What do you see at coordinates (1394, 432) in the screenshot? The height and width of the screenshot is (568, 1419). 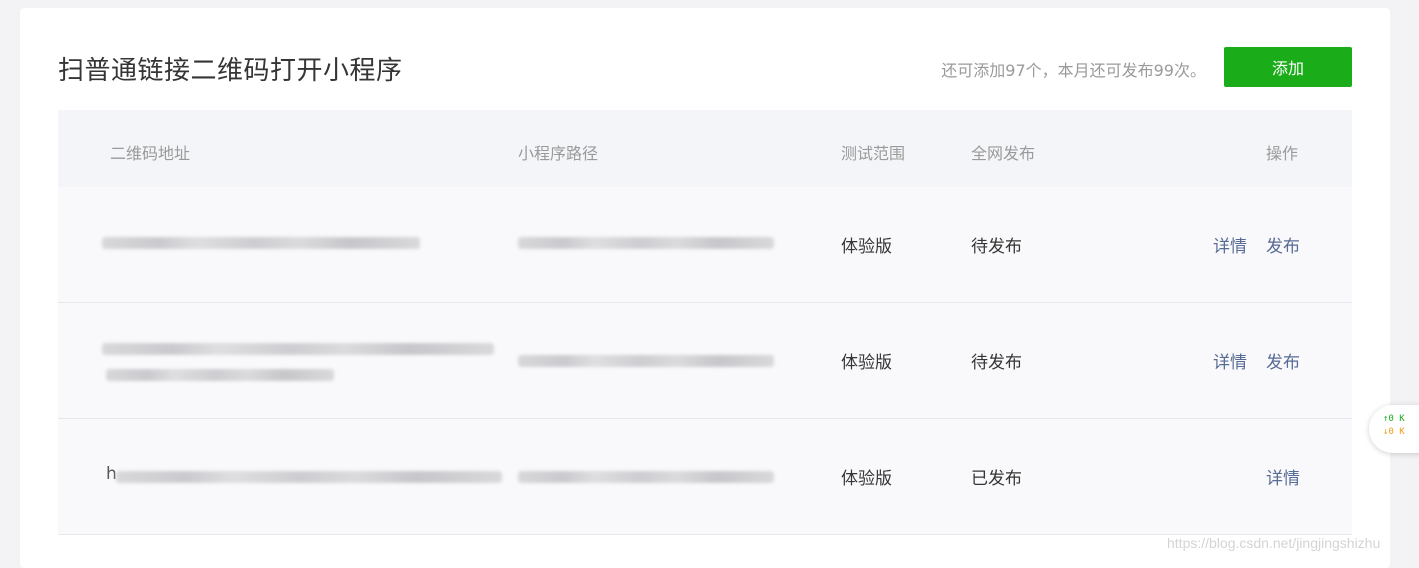 I see `arrow-down-icon: ↓0 K` at bounding box center [1394, 432].